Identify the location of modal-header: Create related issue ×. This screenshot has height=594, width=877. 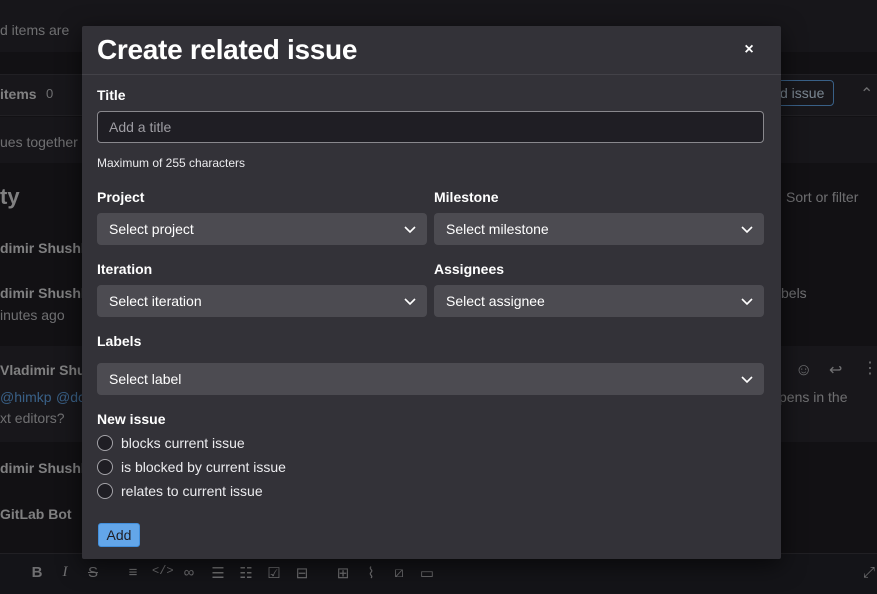
(431, 50).